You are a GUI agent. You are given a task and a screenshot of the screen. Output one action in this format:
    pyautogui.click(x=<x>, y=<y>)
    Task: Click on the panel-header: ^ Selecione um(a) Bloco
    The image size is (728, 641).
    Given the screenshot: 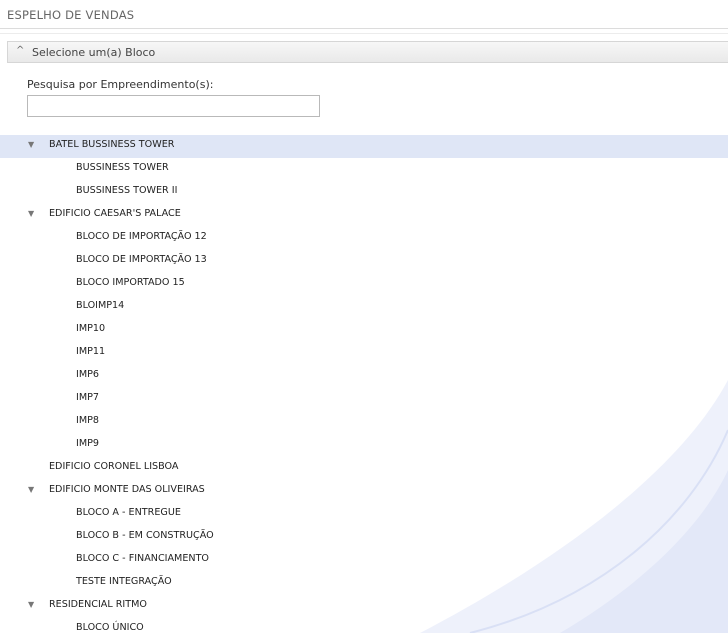 What is the action you would take?
    pyautogui.click(x=367, y=52)
    